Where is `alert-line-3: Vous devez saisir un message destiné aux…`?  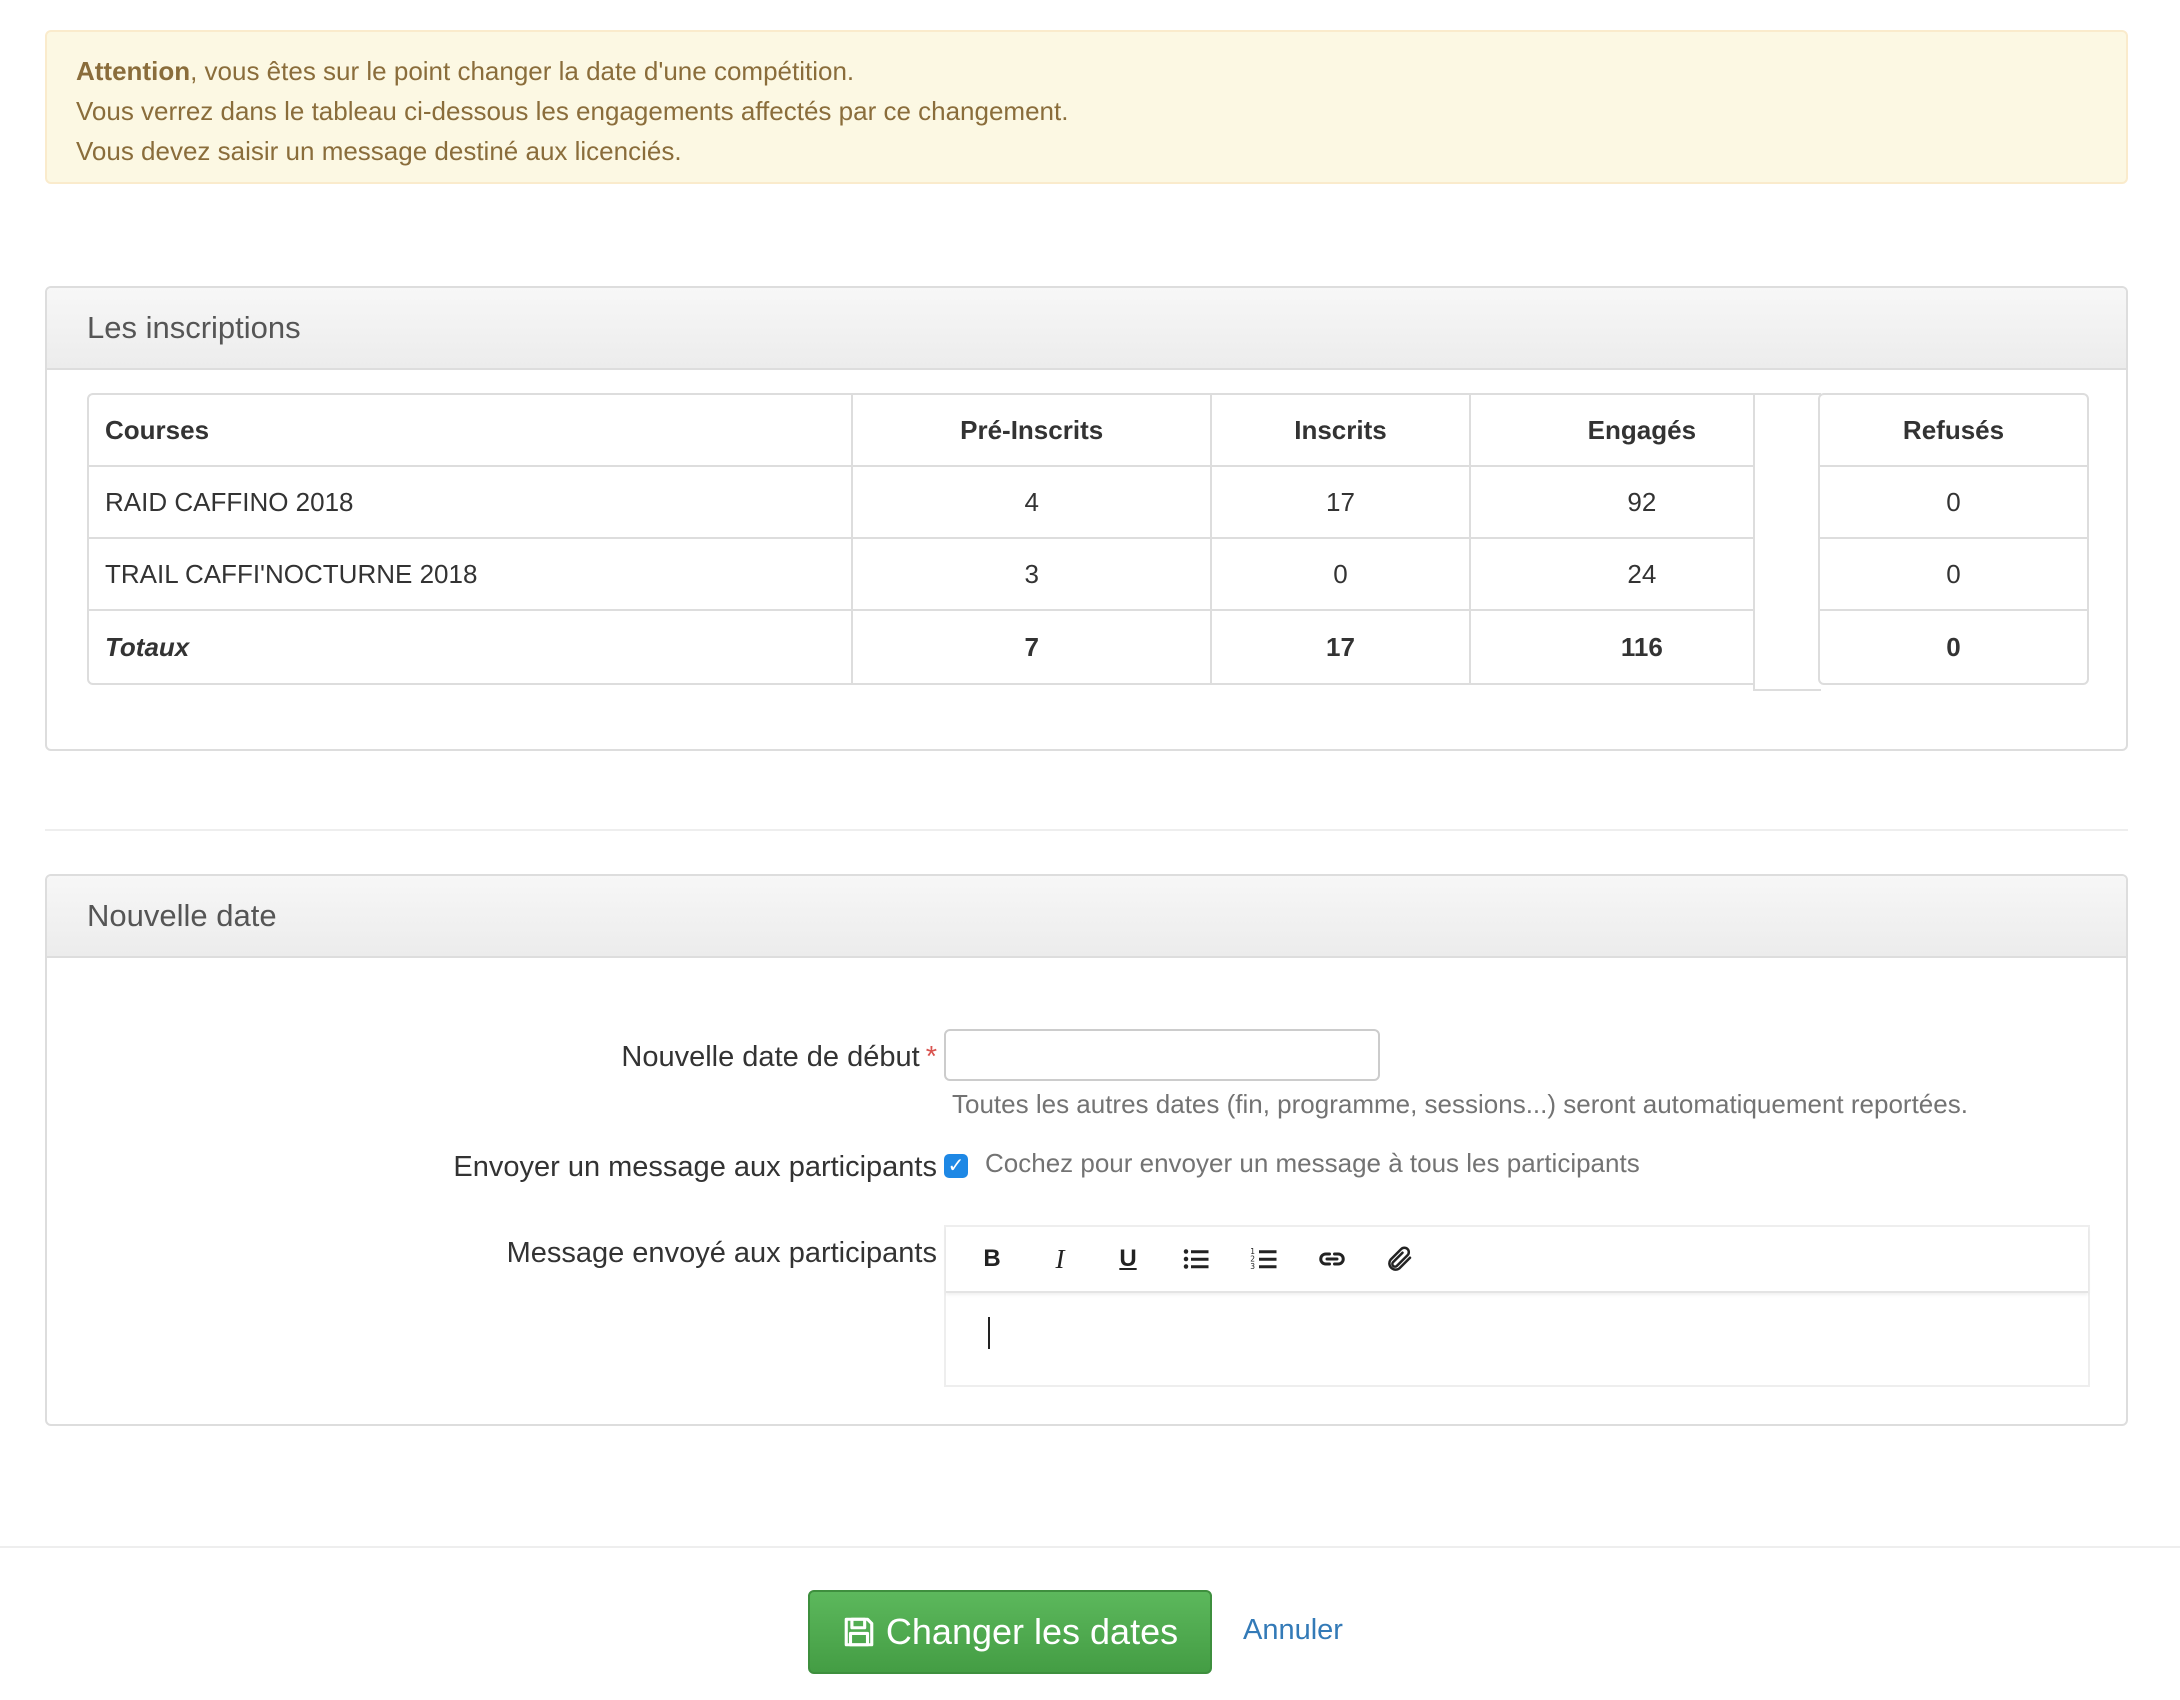 alert-line-3: Vous devez saisir un message destiné aux… is located at coordinates (379, 151).